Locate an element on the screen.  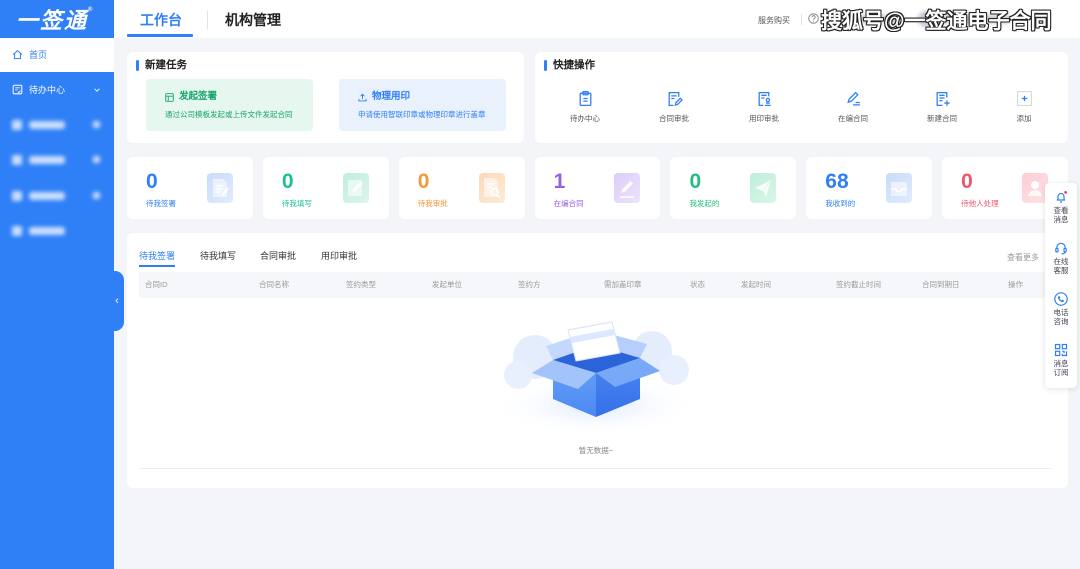
column-header: 发起时间 is located at coordinates (756, 284).